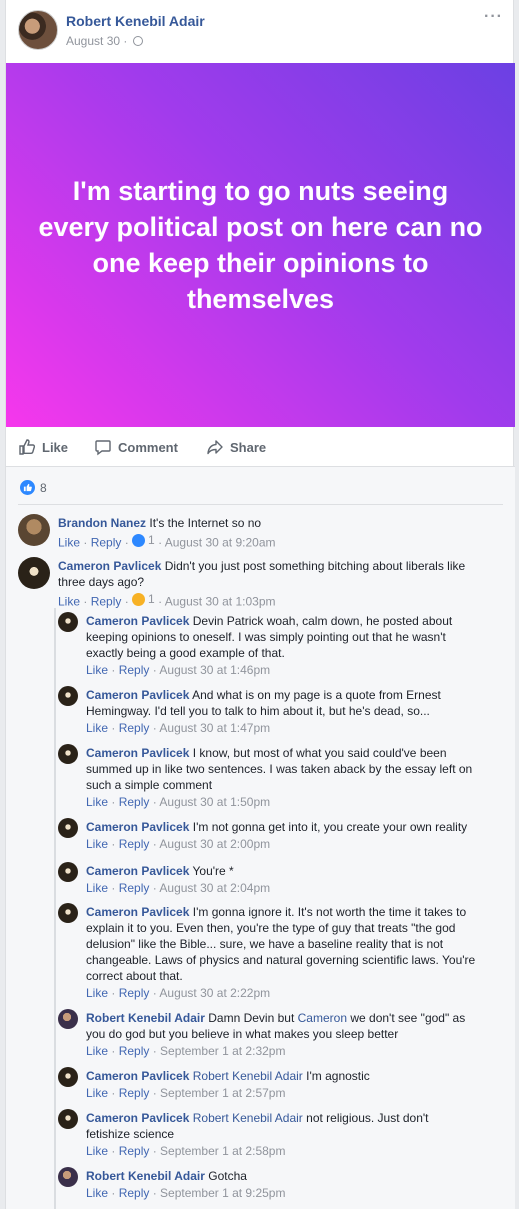 The height and width of the screenshot is (1209, 519). I want to click on comment-author: Brandon Nanez, so click(102, 523).